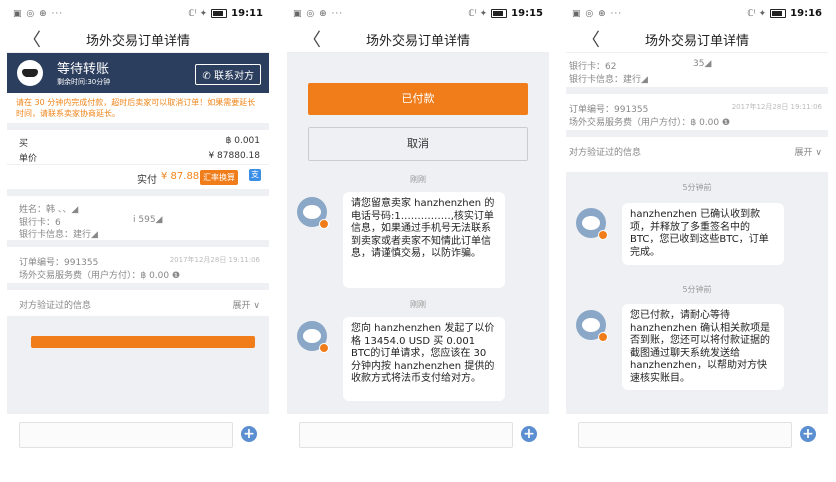 Image resolution: width=836 pixels, height=482 pixels. I want to click on price-label: 单价, so click(28, 159).